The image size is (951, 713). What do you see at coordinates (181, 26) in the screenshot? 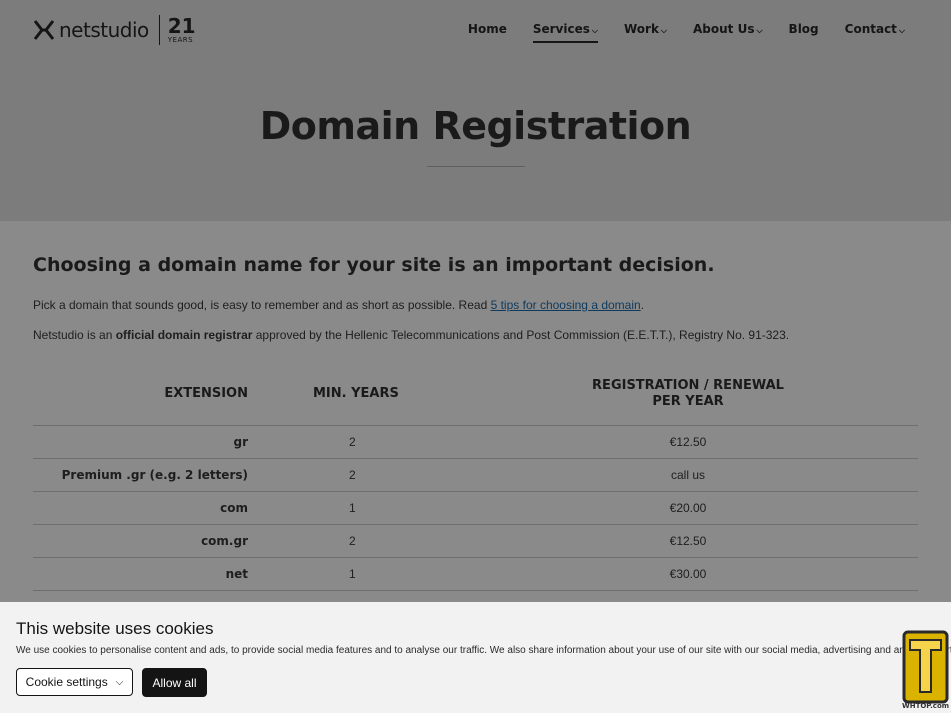
I see `logo-years-number: 21` at bounding box center [181, 26].